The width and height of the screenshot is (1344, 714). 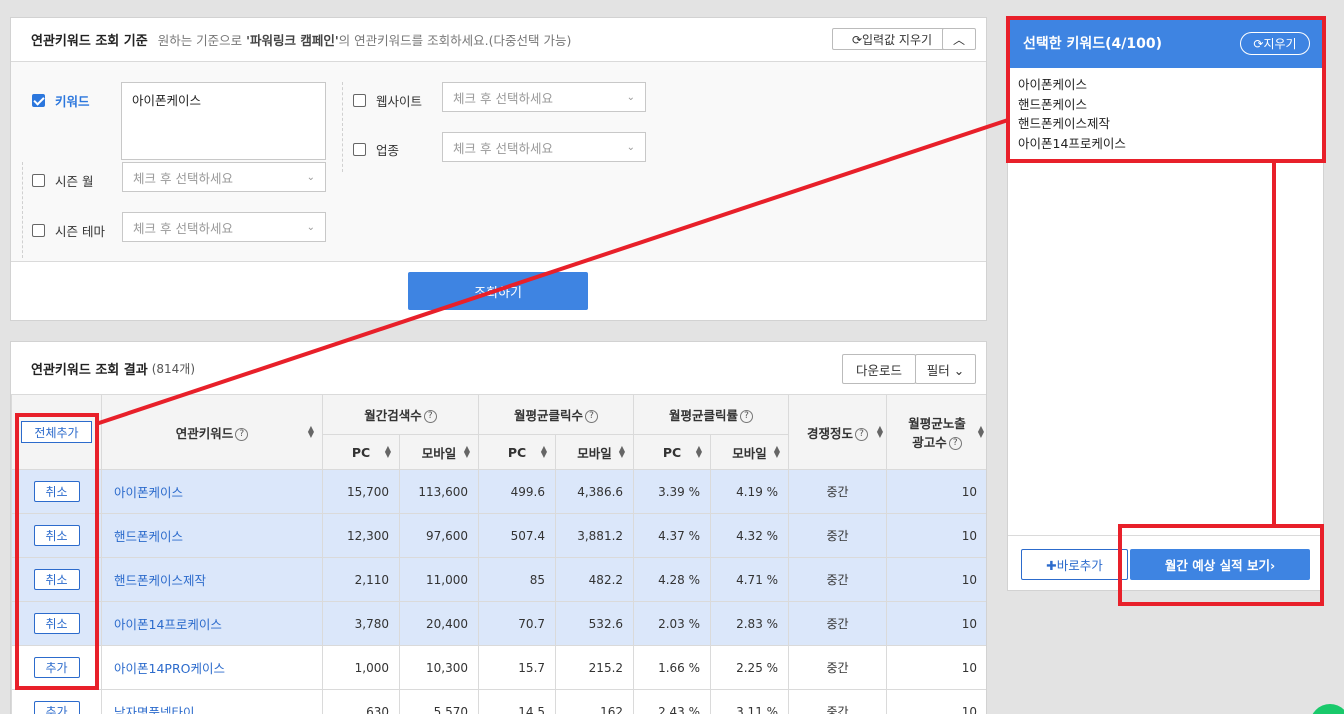 I want to click on season-month-select-placeholder: 체크 후 선택하세요, so click(x=183, y=178).